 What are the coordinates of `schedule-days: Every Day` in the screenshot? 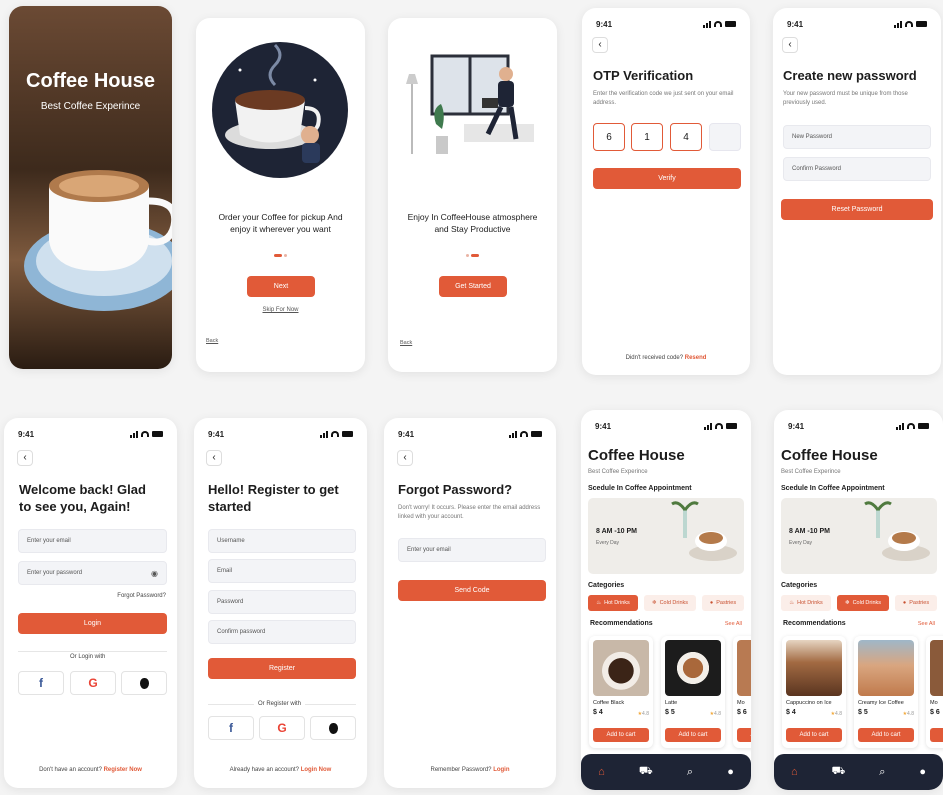 It's located at (608, 543).